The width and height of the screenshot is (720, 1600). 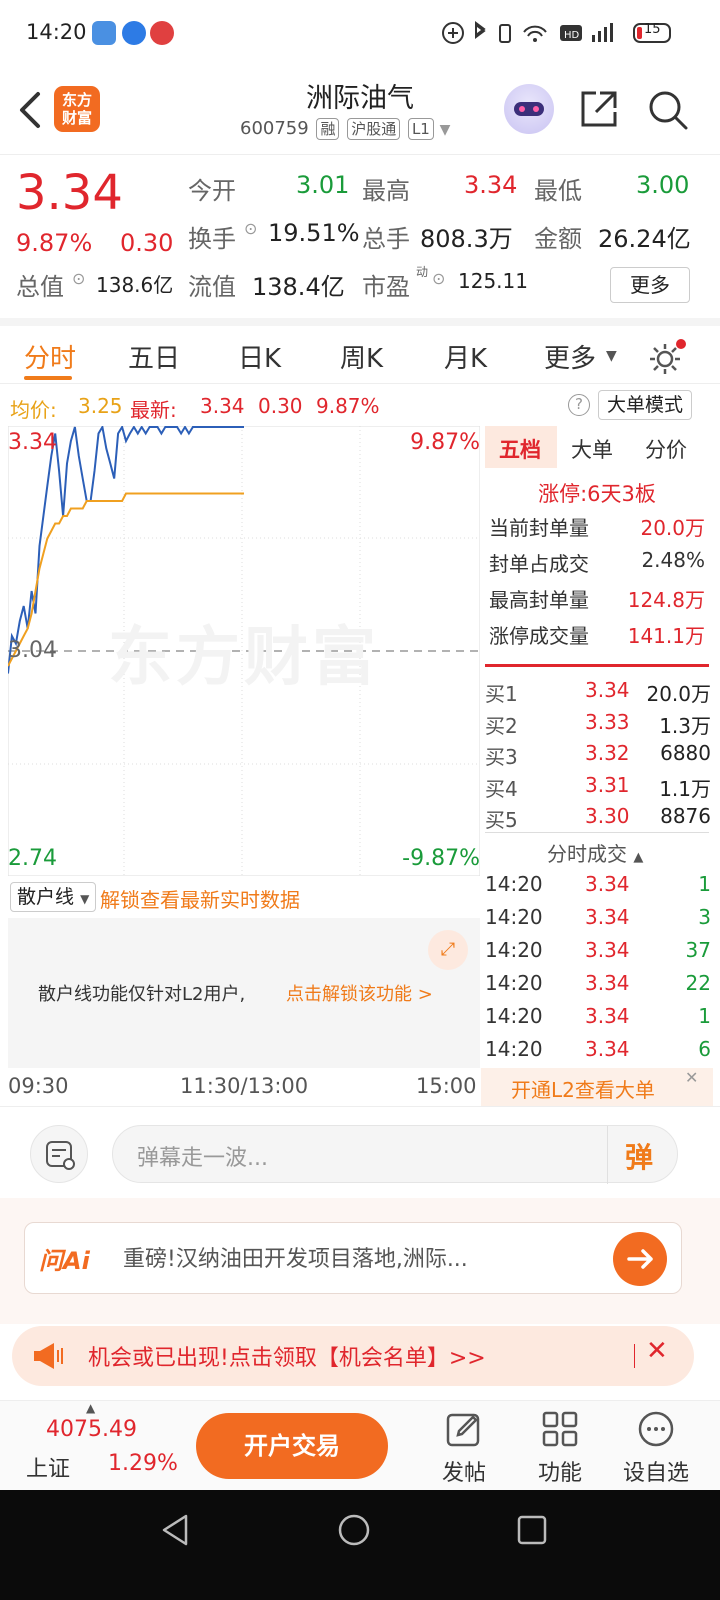 I want to click on opportunity-banner: 机会或已出现!点击领取【机会名单】>> ✕, so click(x=353, y=1356).